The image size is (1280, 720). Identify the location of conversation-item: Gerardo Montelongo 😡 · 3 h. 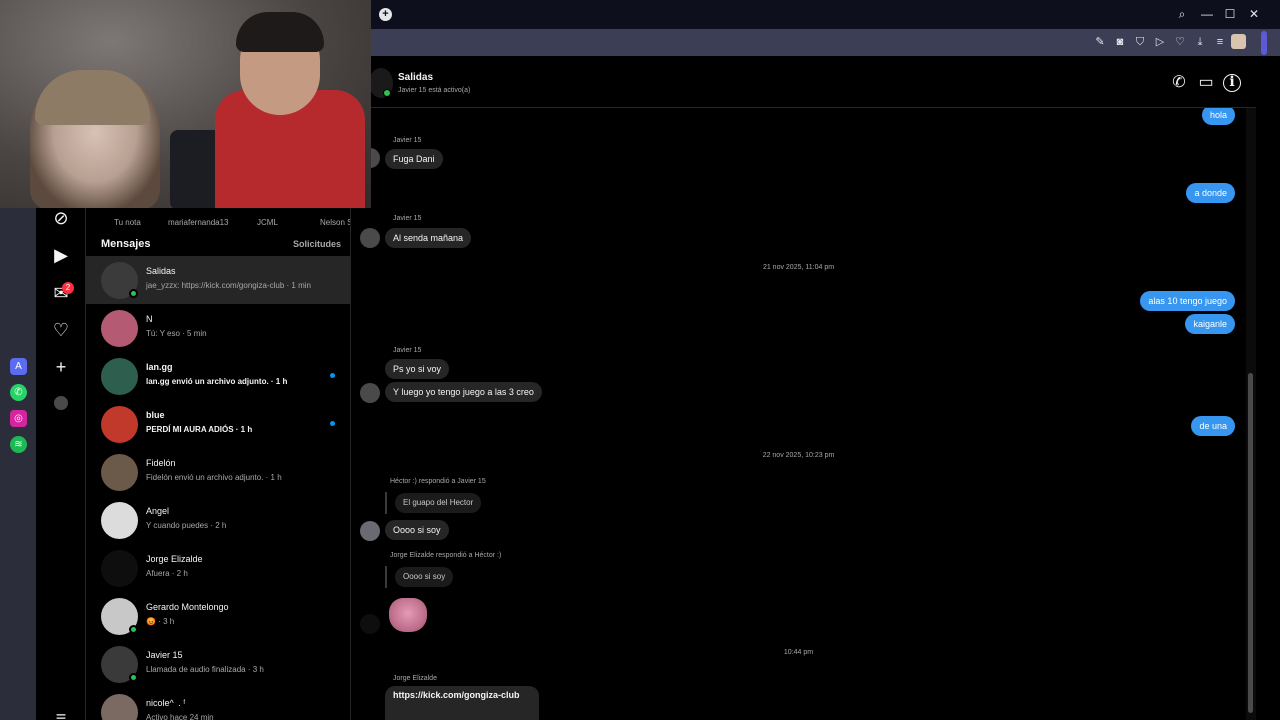
(218, 616).